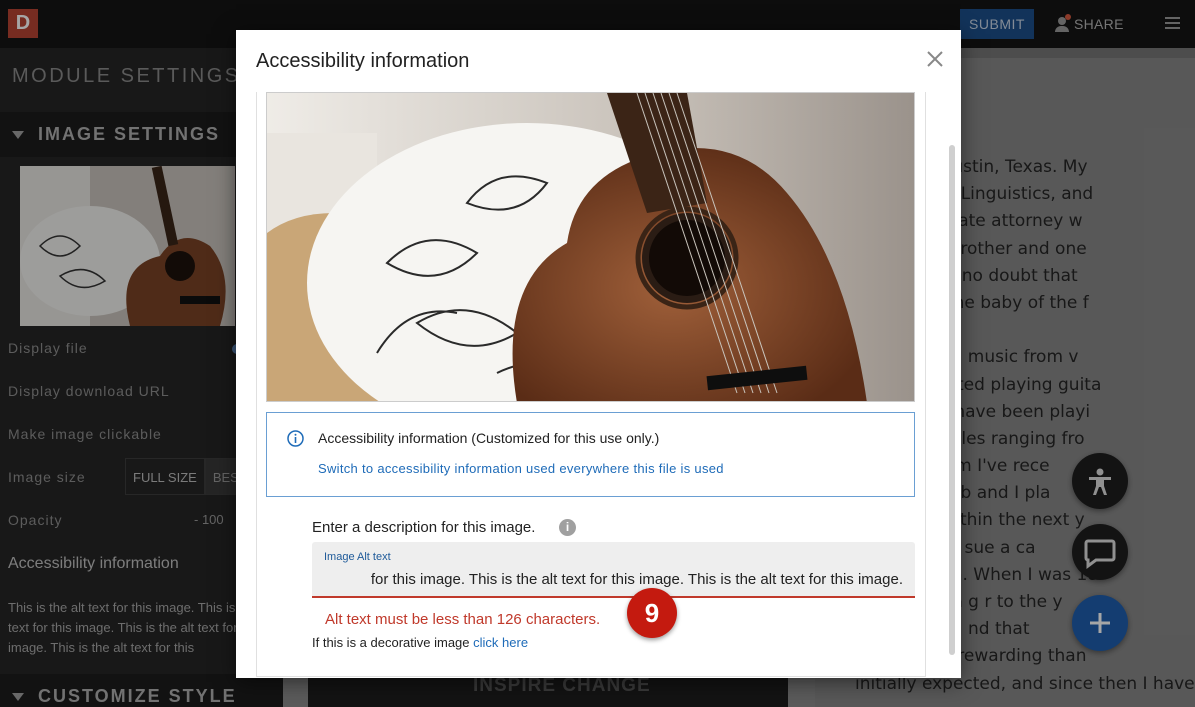 This screenshot has width=1195, height=707. Describe the element at coordinates (295, 438) in the screenshot. I see `info-icon` at that location.